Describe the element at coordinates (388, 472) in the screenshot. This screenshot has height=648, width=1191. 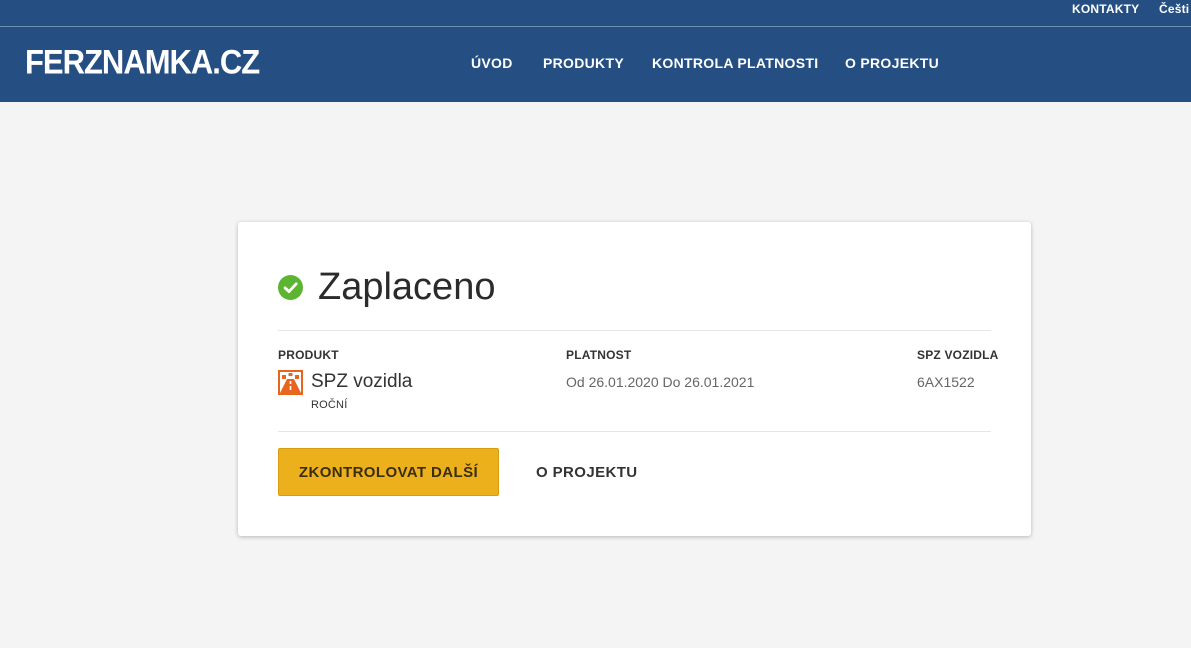
I see `check-another-button: ZKONTROLOVAT DALŠÍ` at that location.